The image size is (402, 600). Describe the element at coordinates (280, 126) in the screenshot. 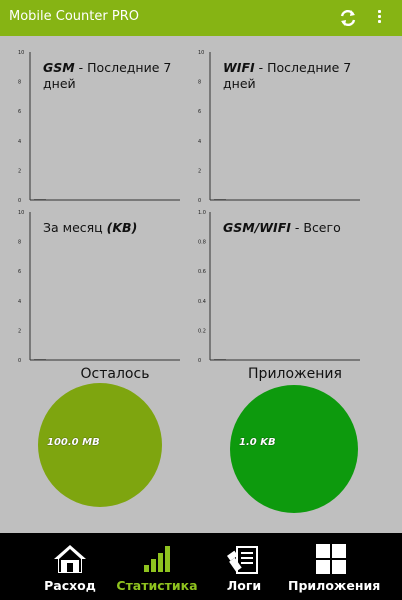

I see `chart-wifi-7-days: 10 8 6 4 2 0 WIFI - Последние 7 дней` at that location.